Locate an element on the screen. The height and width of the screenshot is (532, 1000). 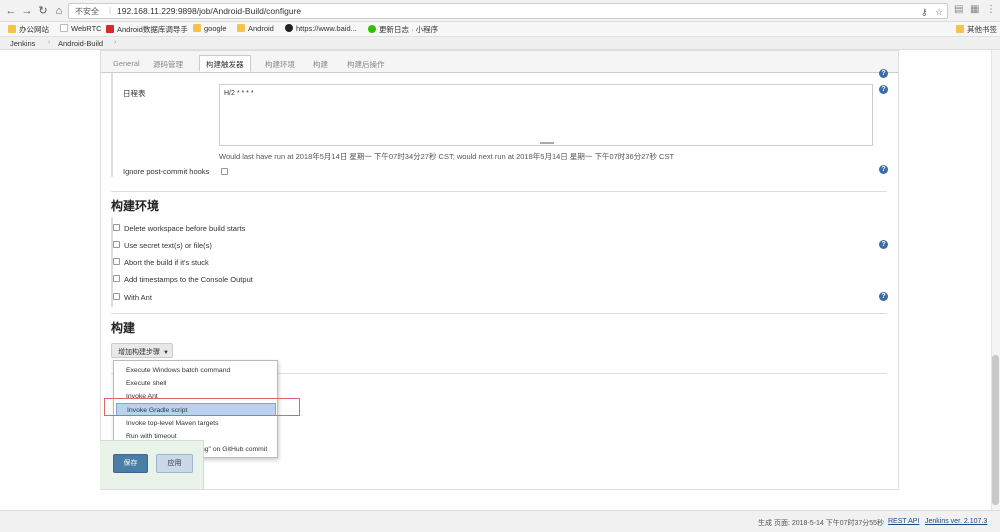
rest-api-link: REST API is located at coordinates (903, 521).